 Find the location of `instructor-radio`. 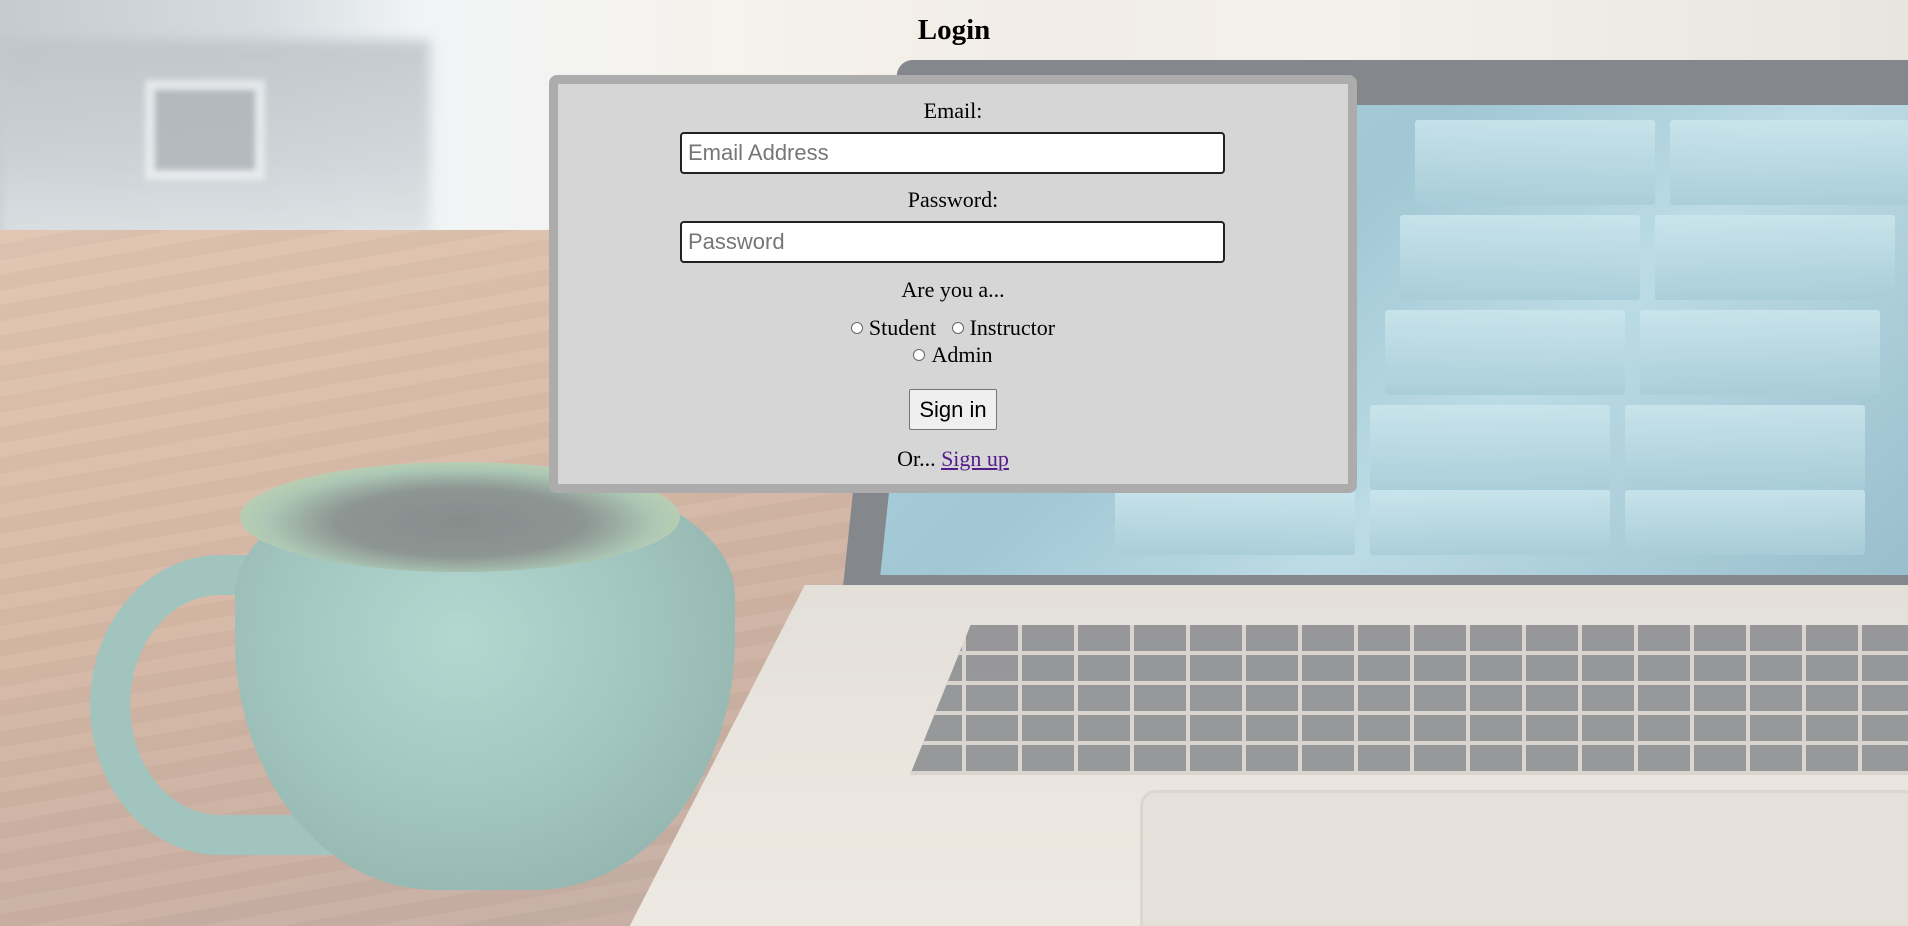

instructor-radio is located at coordinates (957, 328).